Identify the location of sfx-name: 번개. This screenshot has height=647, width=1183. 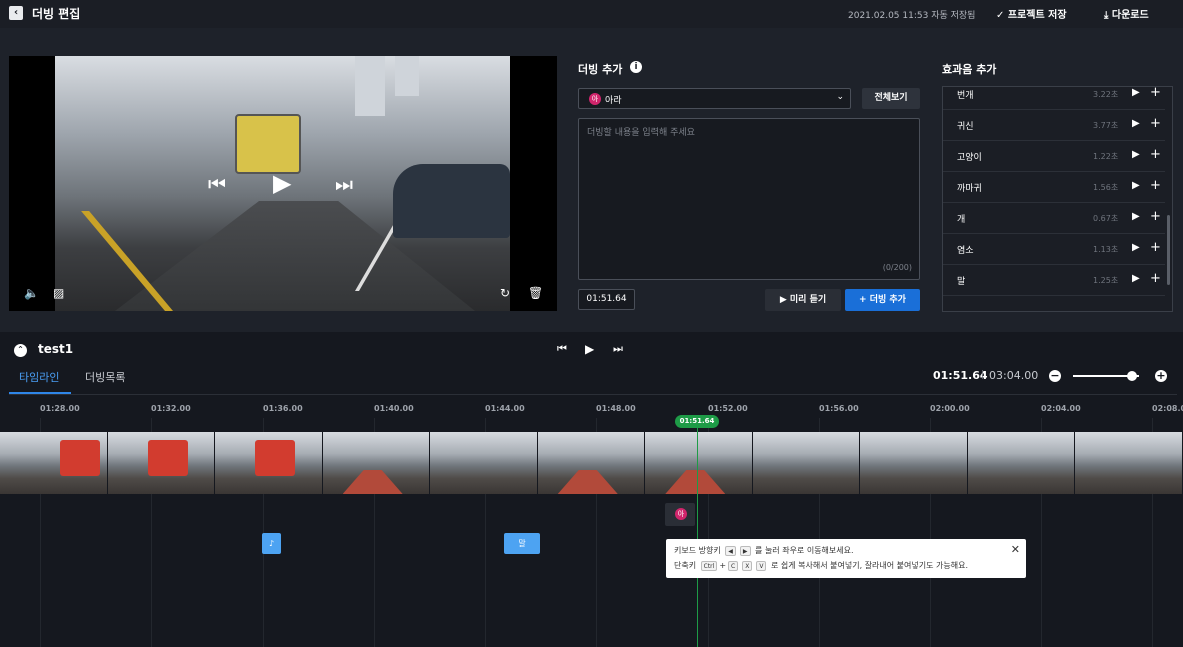
(965, 96).